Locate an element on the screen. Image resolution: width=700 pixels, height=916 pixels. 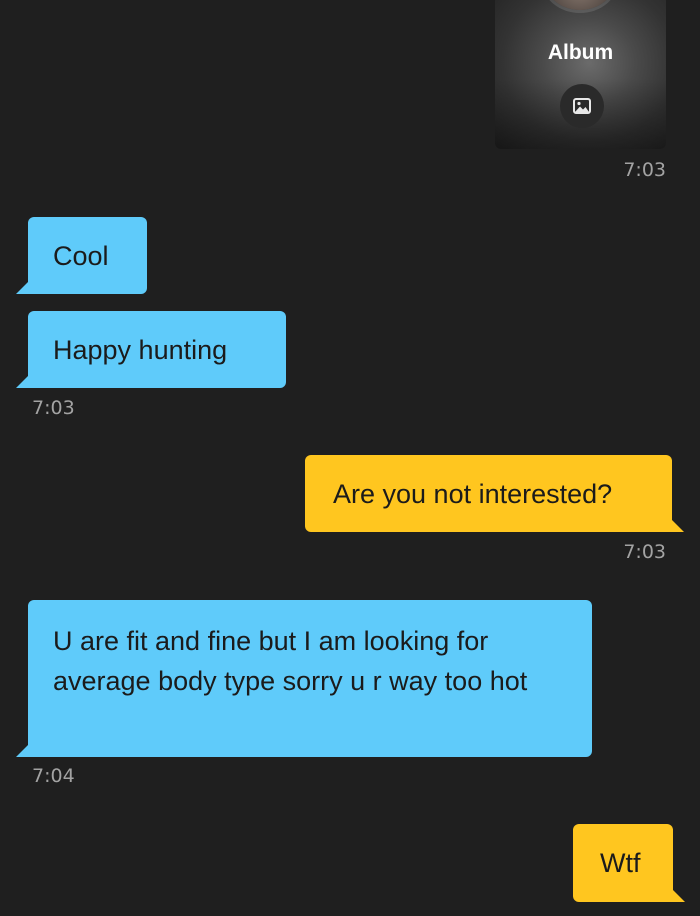
message-timestamp: 7:04 is located at coordinates (53, 776).